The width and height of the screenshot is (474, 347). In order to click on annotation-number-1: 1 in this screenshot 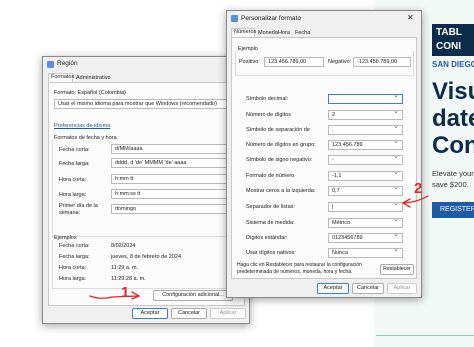, I will do `click(125, 292)`.